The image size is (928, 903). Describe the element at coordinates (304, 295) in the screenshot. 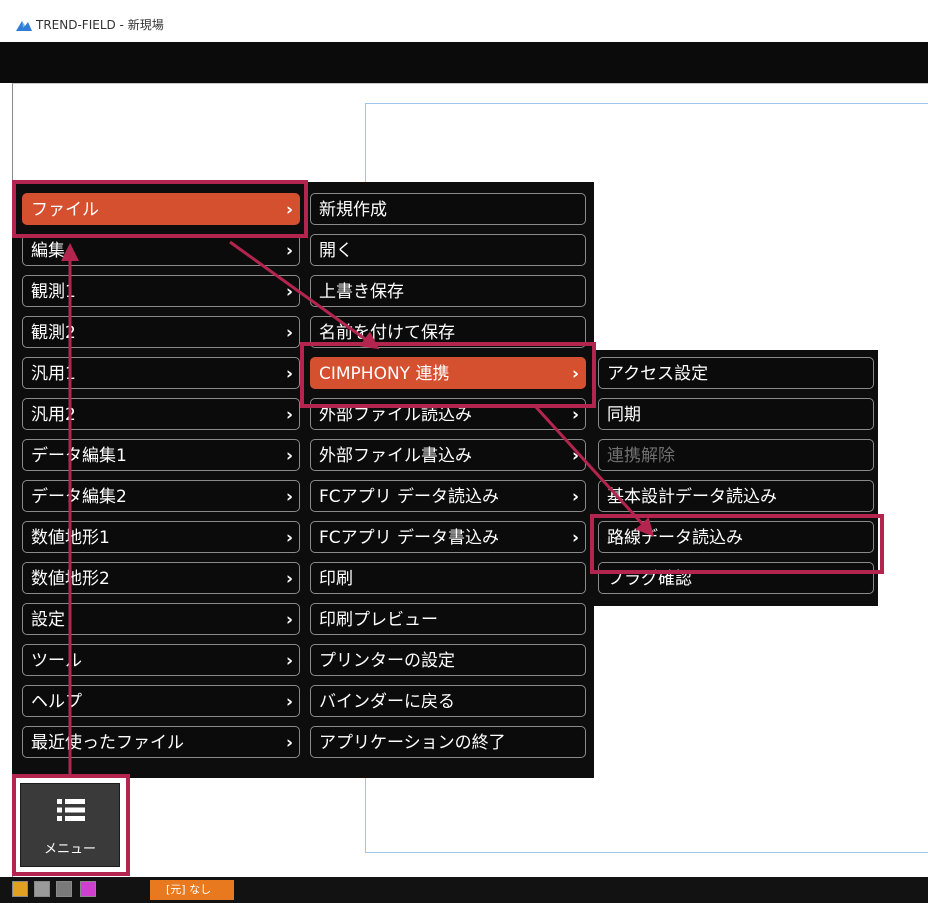

I see `arrow-file-to-cimphony` at that location.